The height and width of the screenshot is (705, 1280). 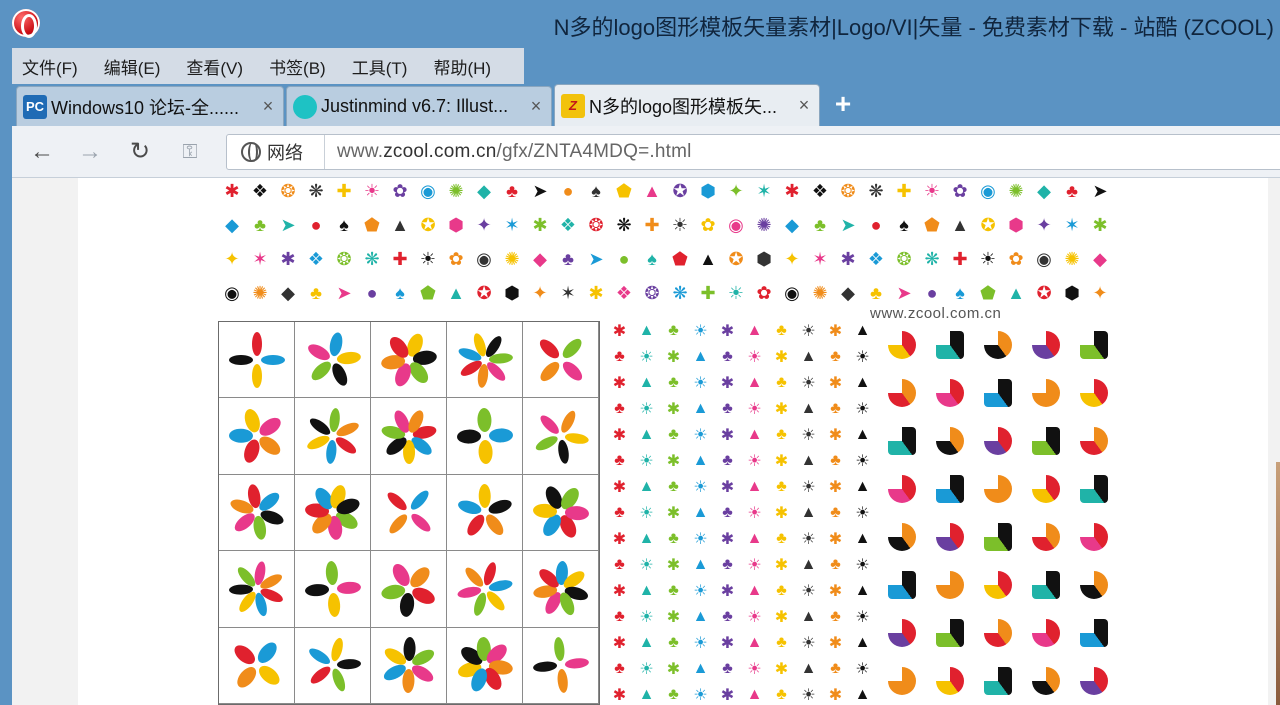 I want to click on clipart-icon: ⬟, so click(x=428, y=292).